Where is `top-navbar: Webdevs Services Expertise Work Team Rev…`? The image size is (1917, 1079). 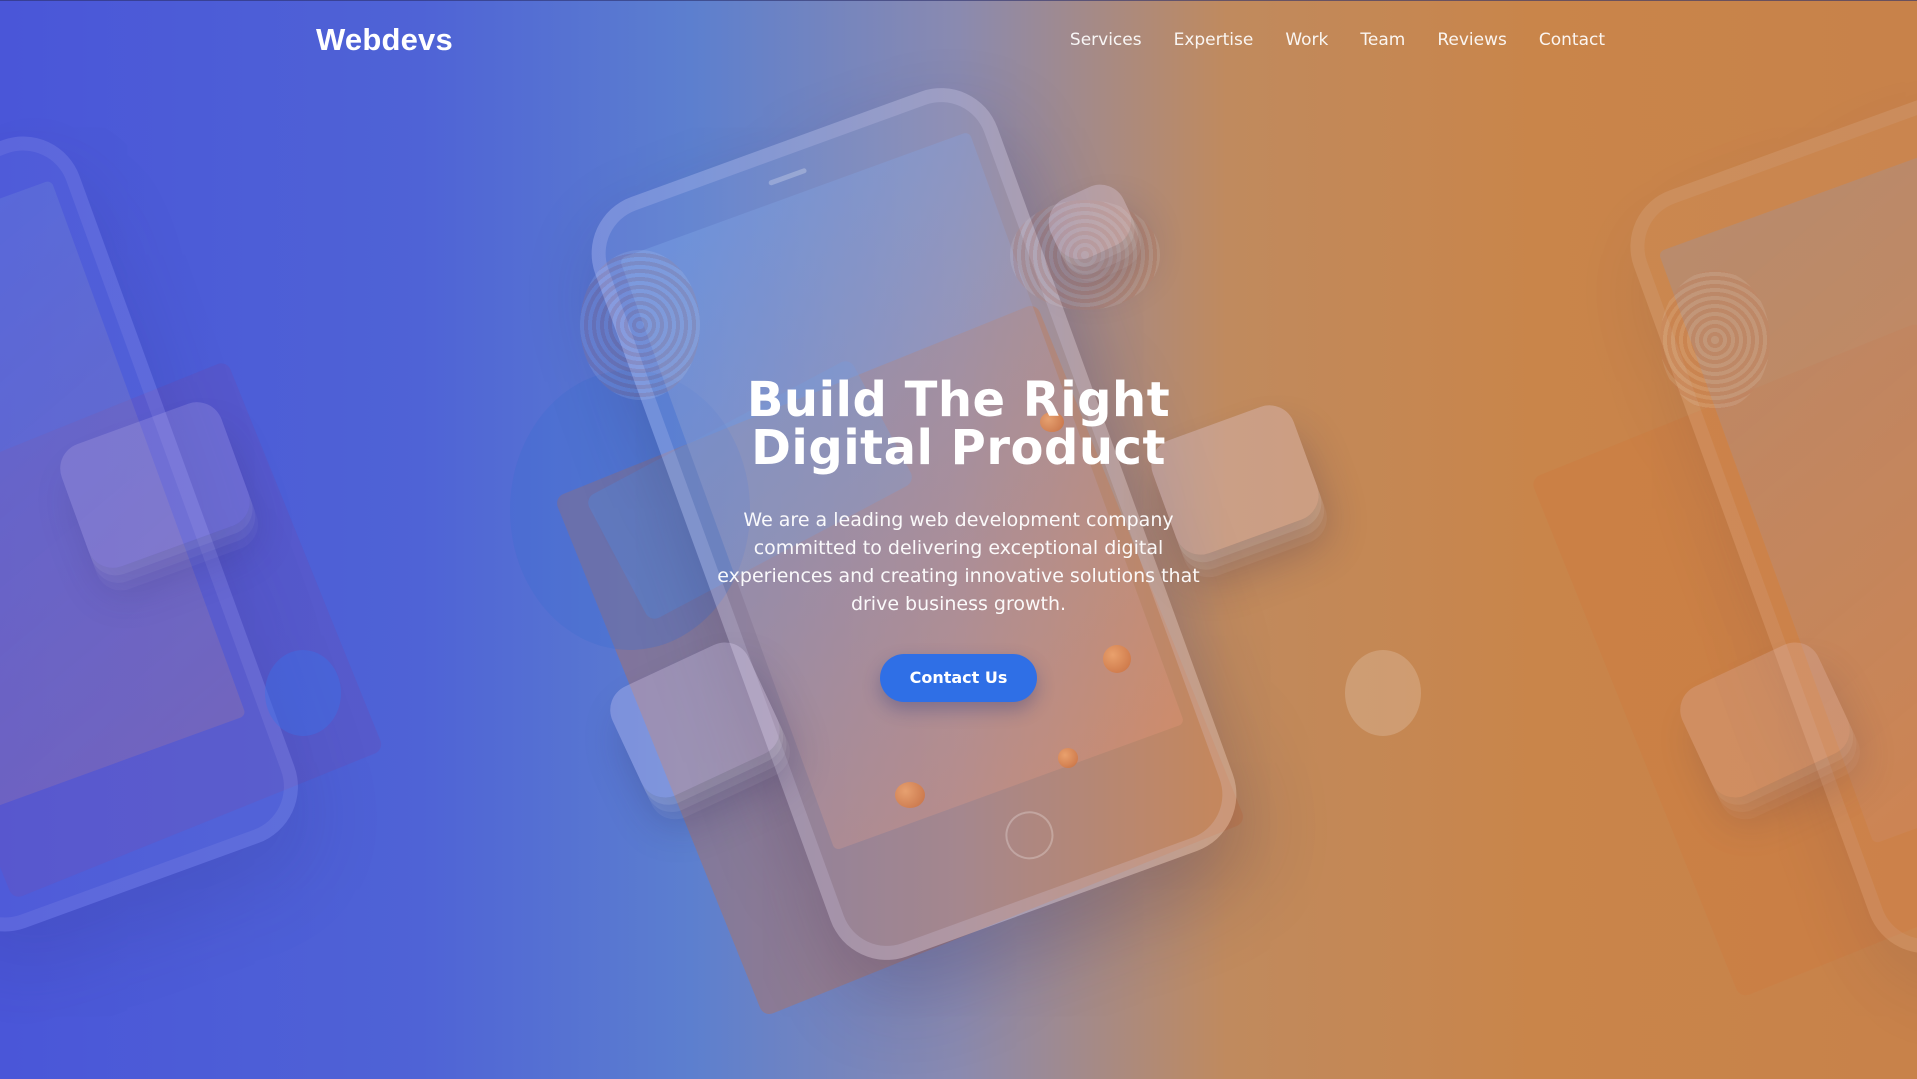 top-navbar: Webdevs Services Expertise Work Team Rev… is located at coordinates (960, 40).